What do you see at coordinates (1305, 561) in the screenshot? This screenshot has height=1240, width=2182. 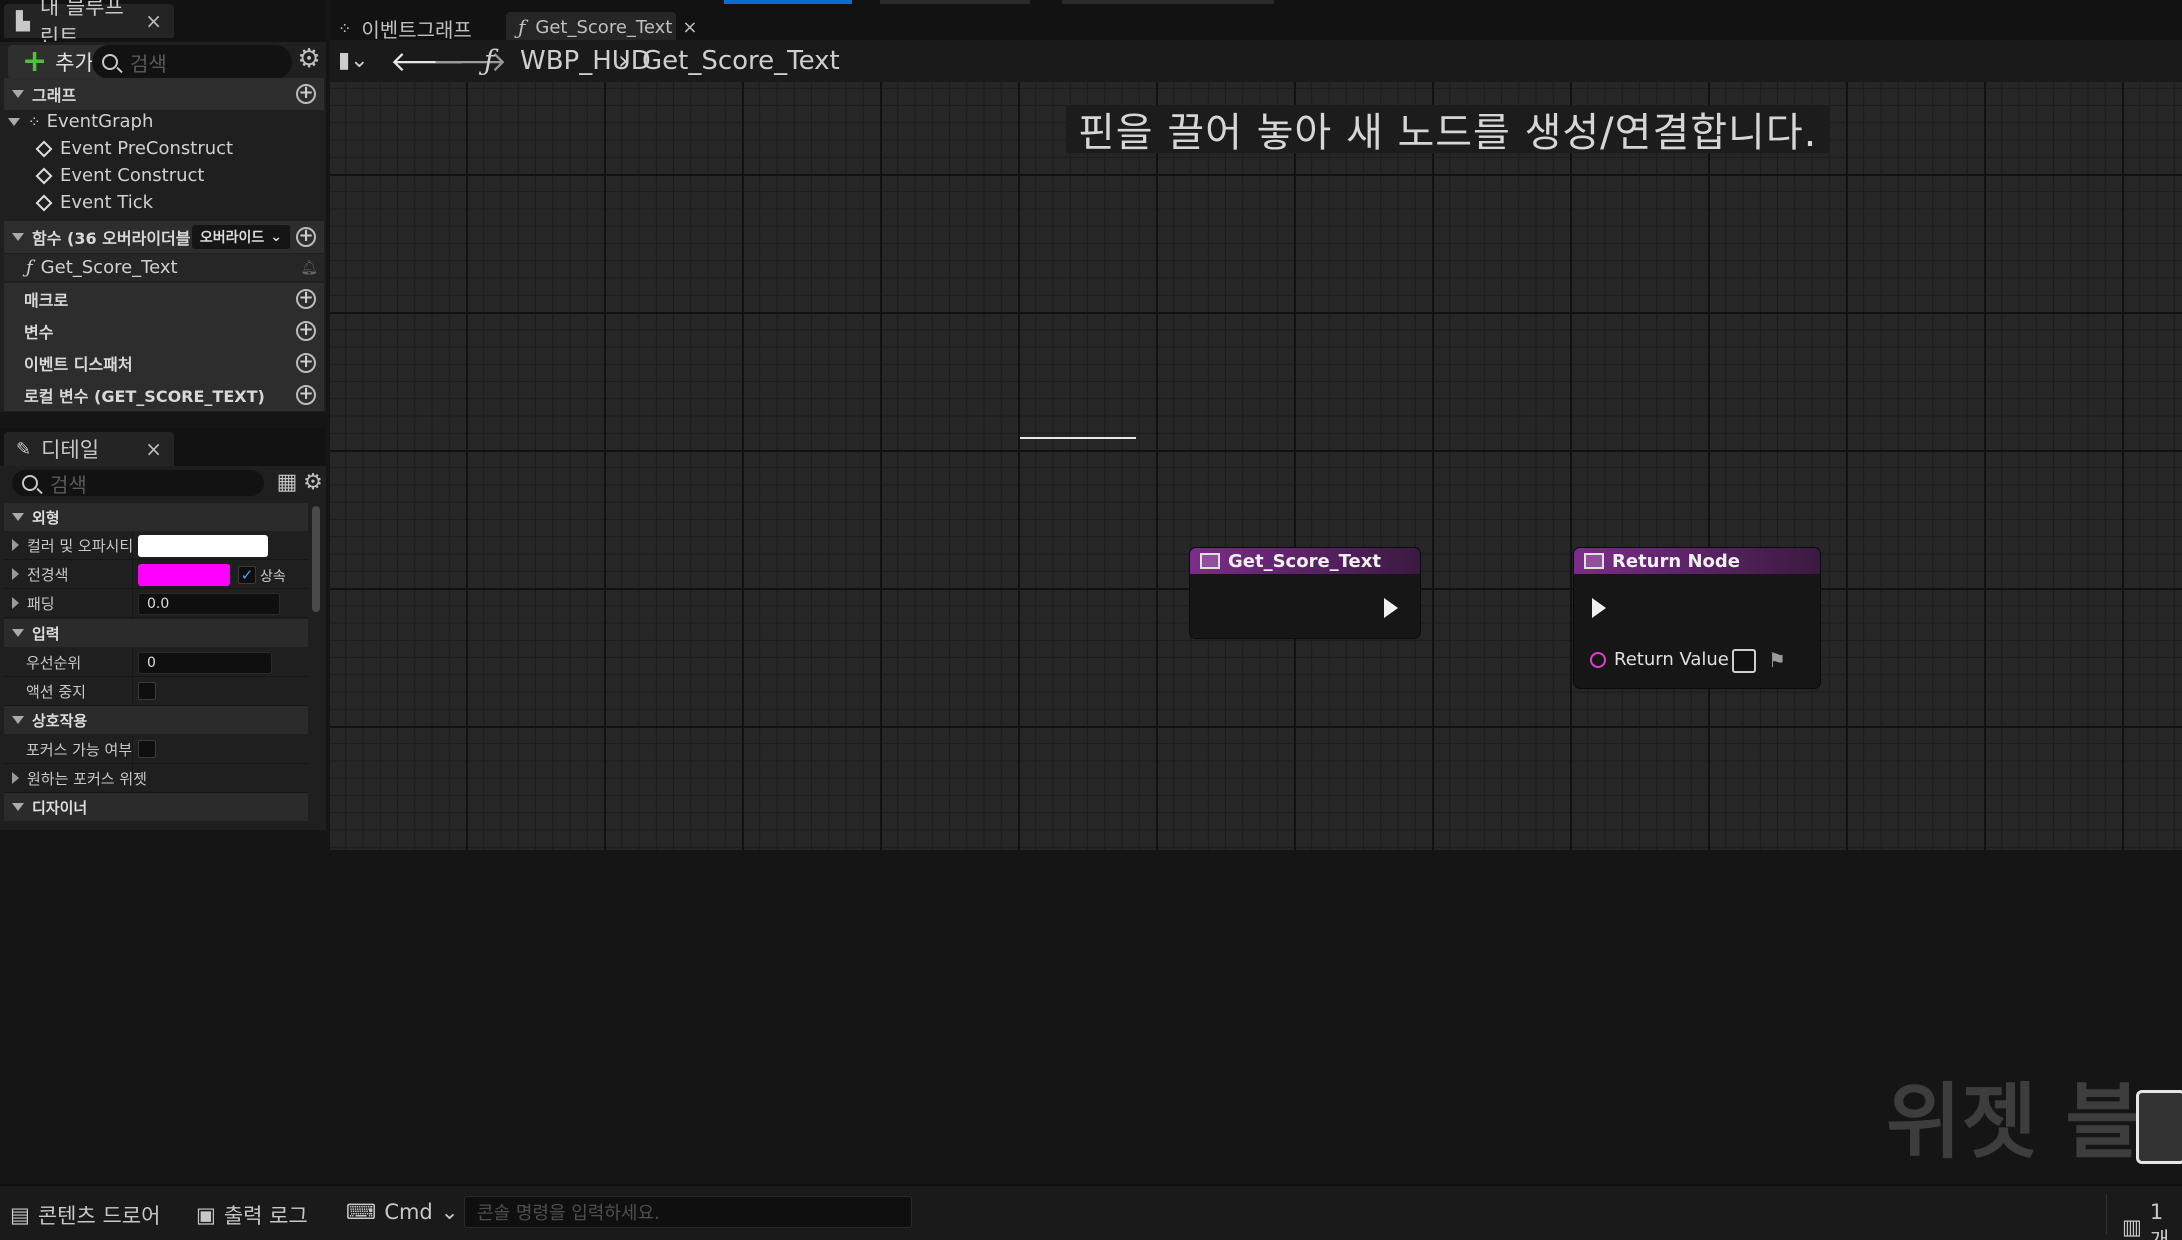 I see `node-header: Get_Score_Text` at bounding box center [1305, 561].